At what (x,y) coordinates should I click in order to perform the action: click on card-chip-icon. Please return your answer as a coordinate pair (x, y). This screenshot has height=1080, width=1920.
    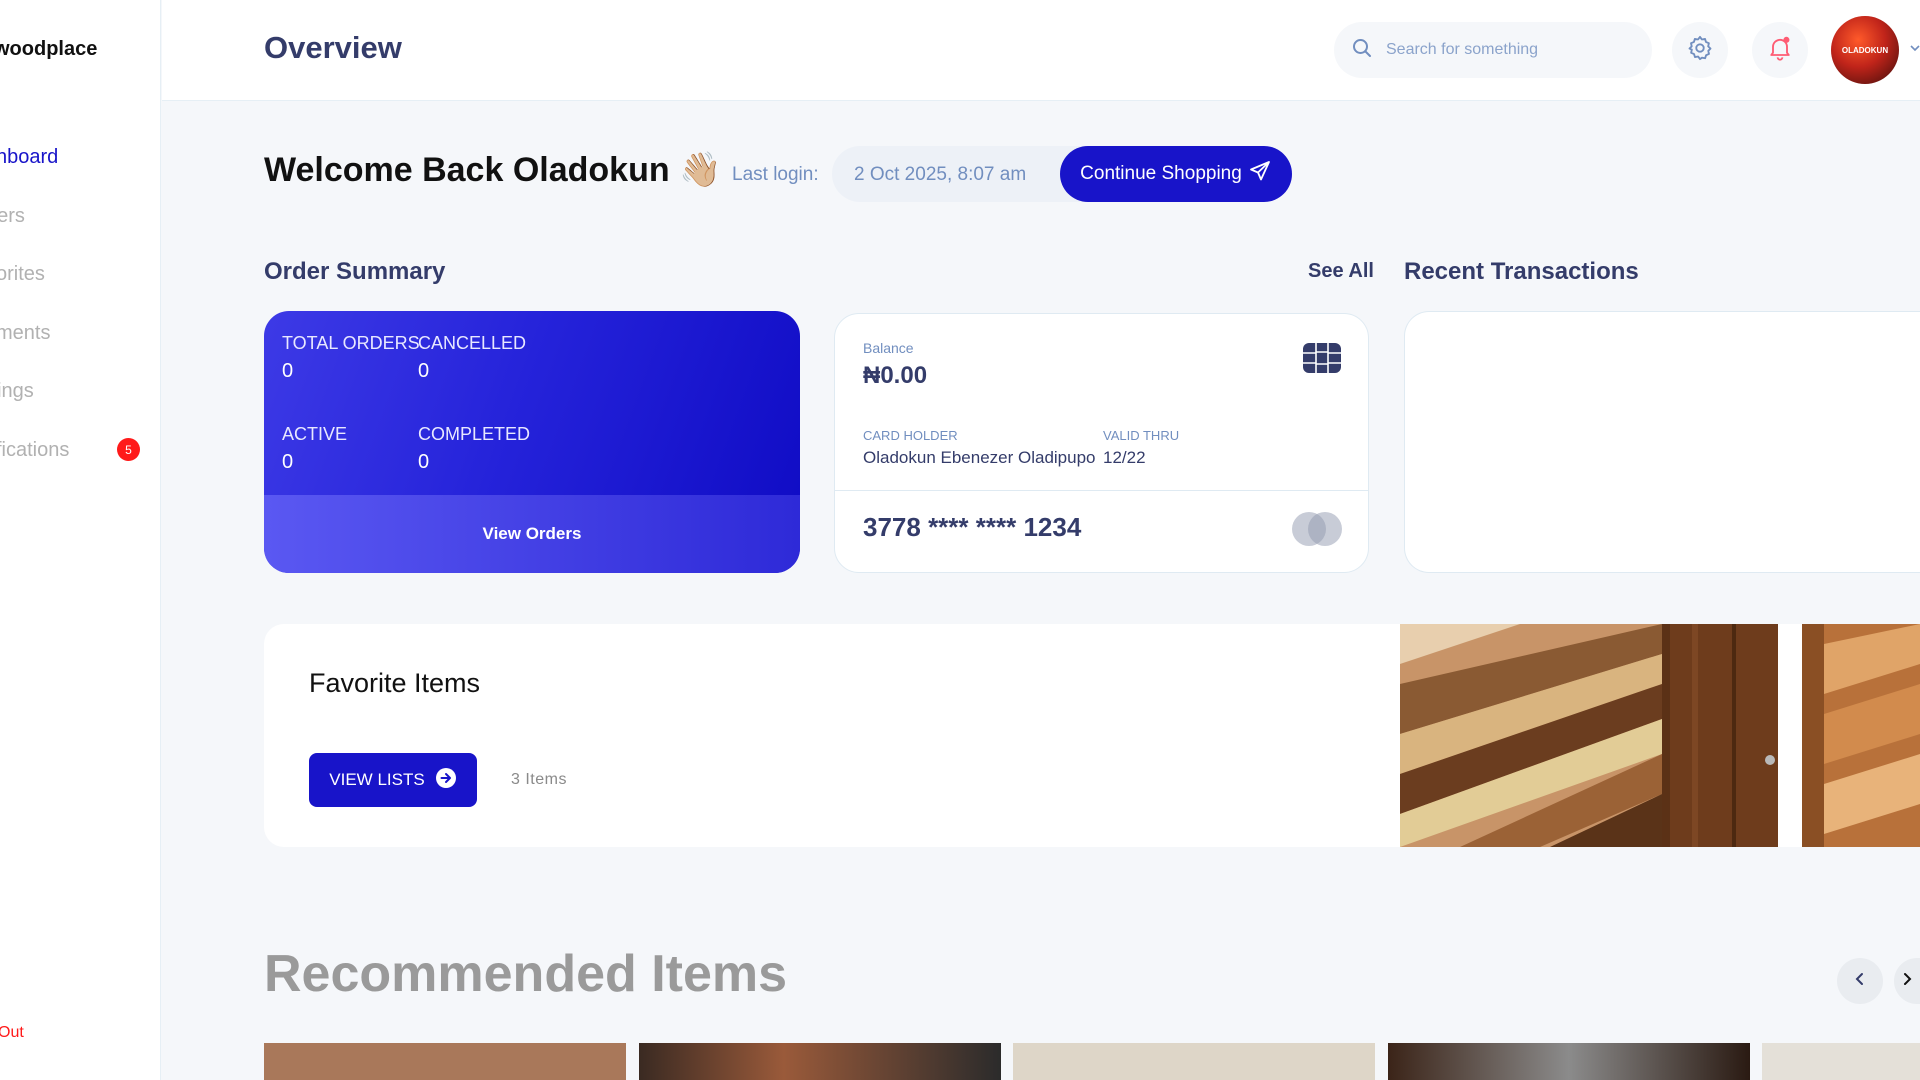
    Looking at the image, I should click on (1322, 360).